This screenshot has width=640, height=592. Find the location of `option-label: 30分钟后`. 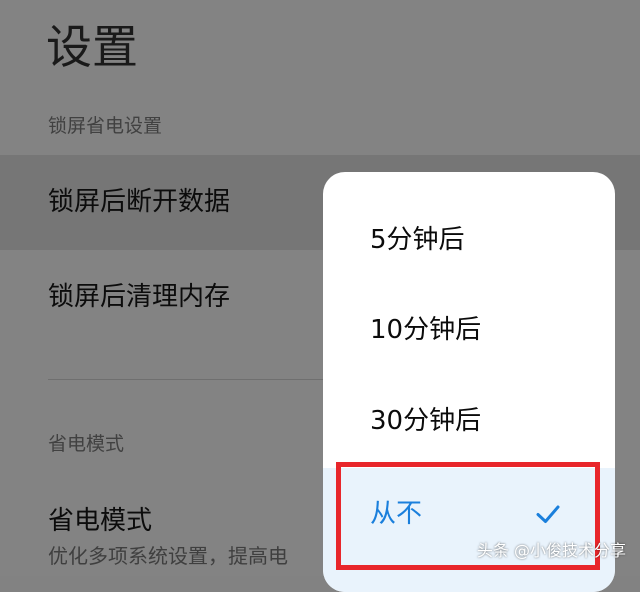

option-label: 30分钟后 is located at coordinates (426, 421).